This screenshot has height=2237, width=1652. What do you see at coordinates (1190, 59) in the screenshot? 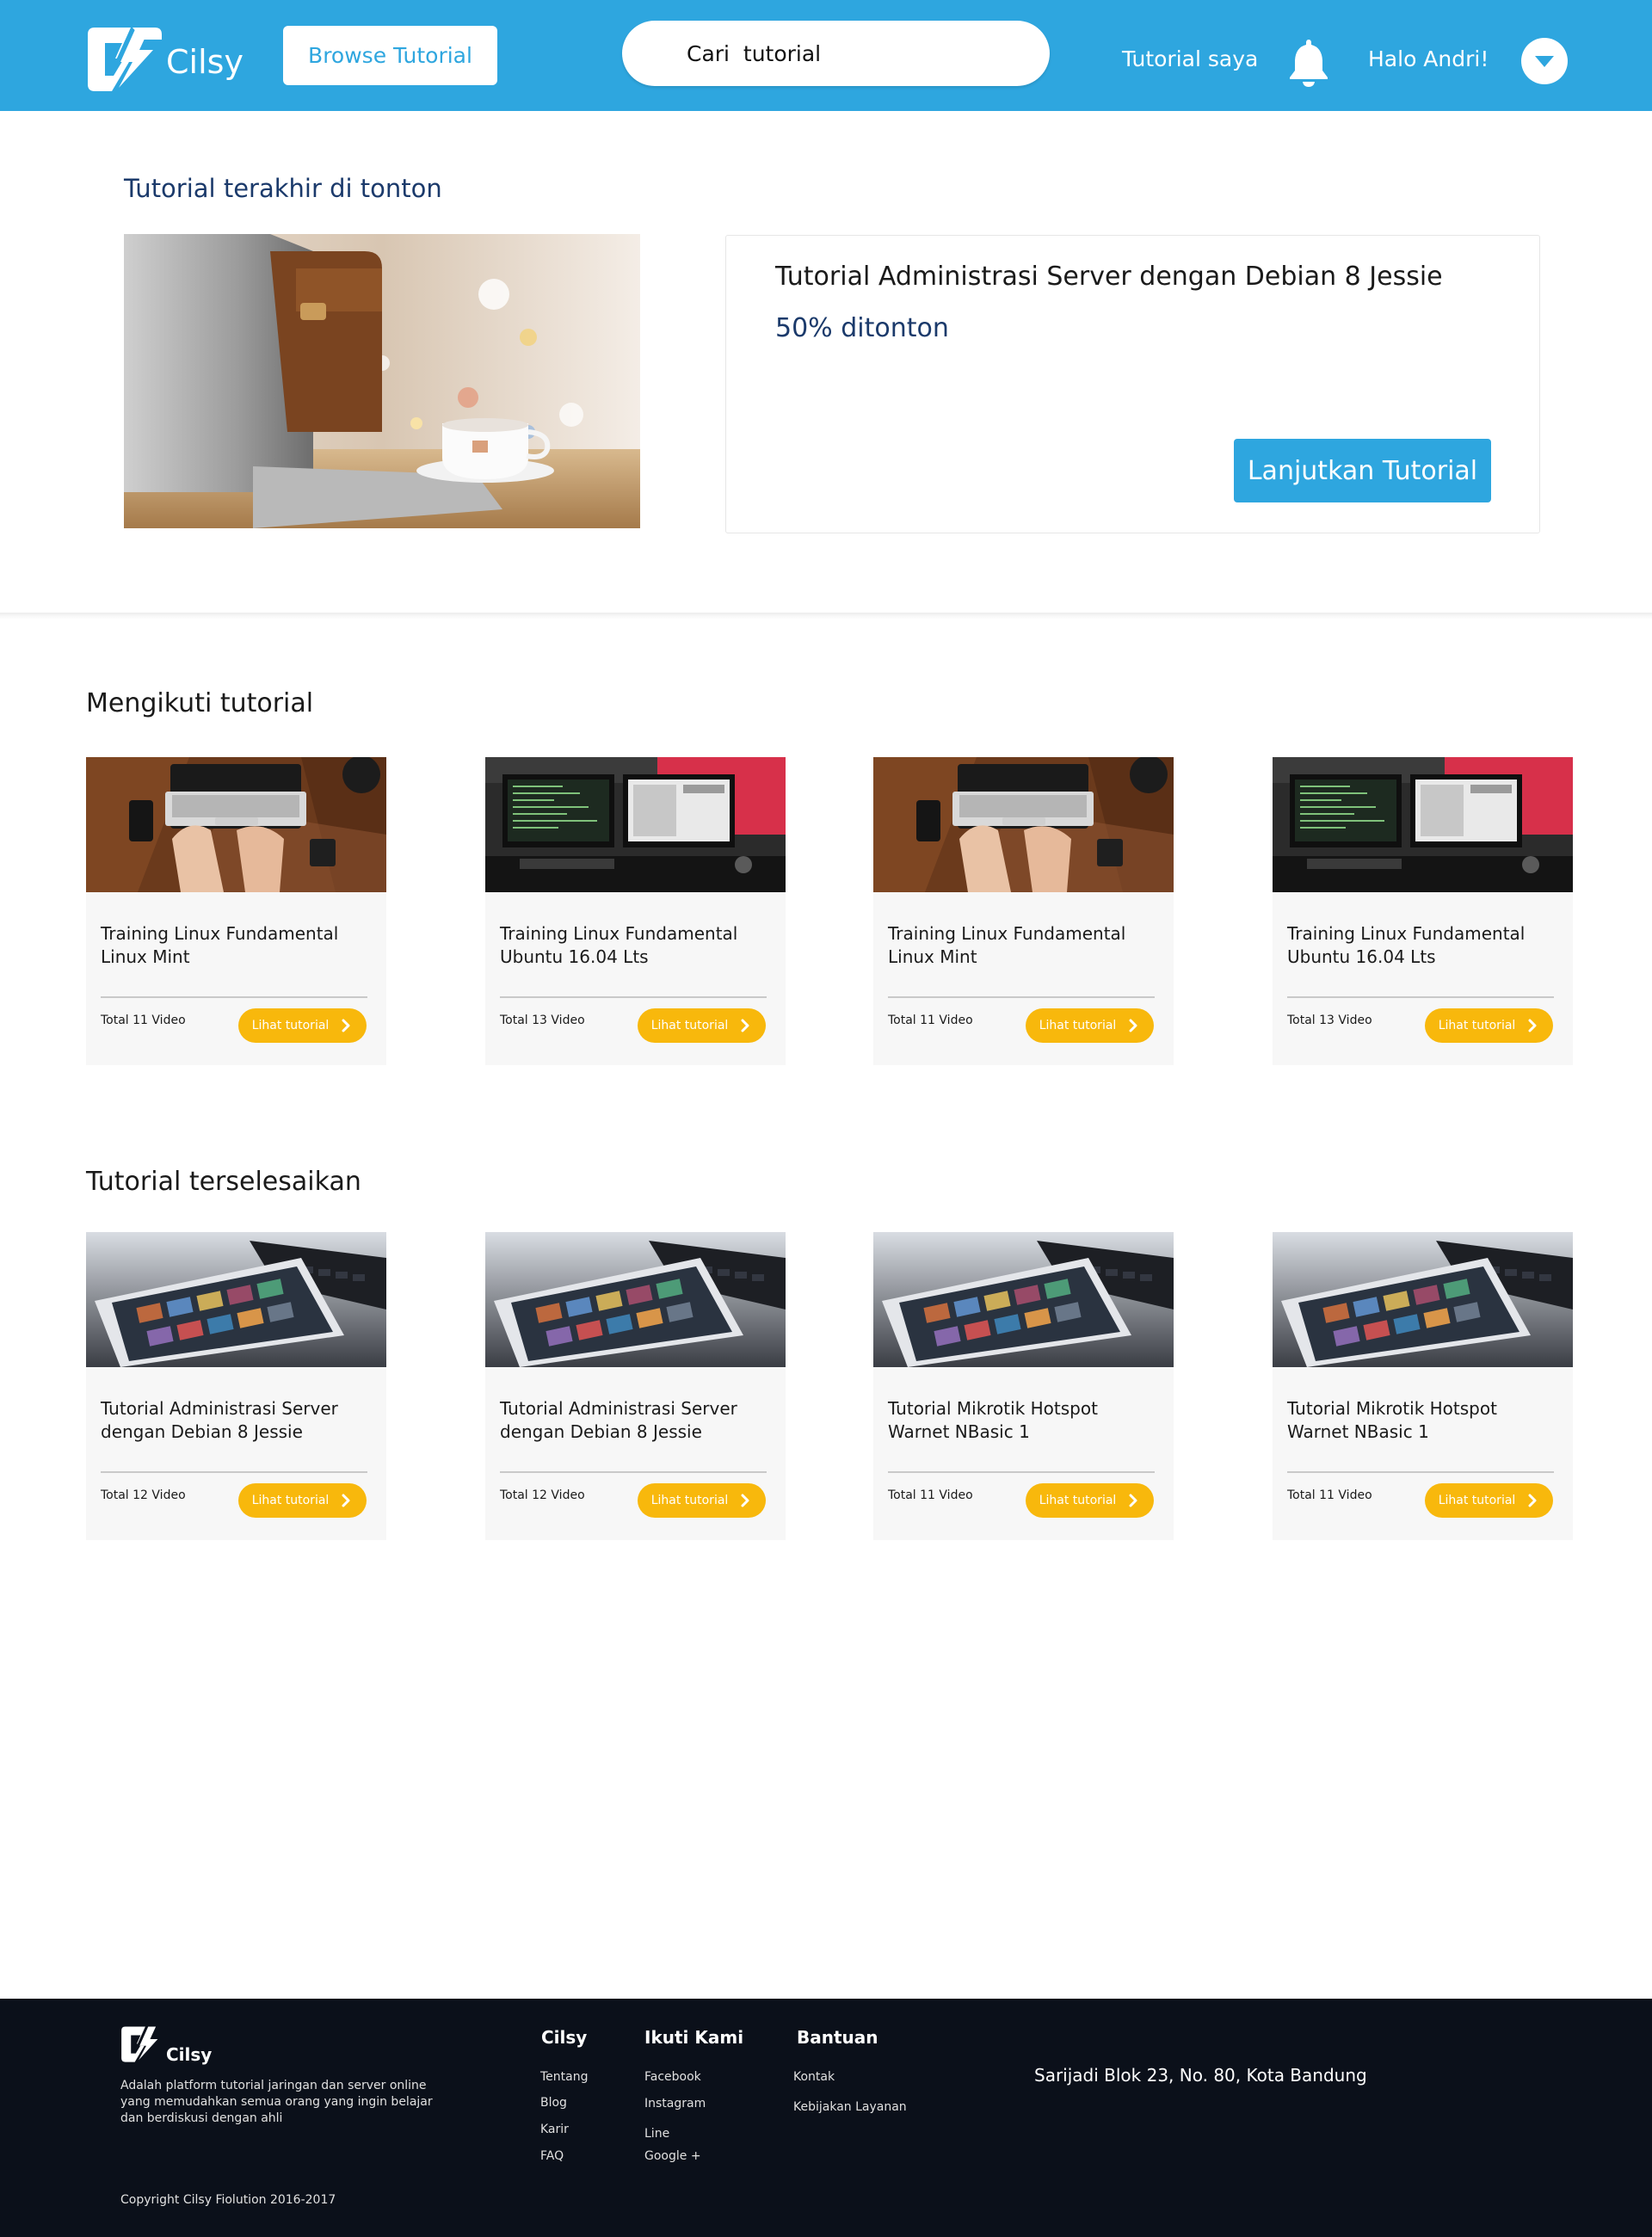
I see `my-tutorials-link: Tutorial saya` at bounding box center [1190, 59].